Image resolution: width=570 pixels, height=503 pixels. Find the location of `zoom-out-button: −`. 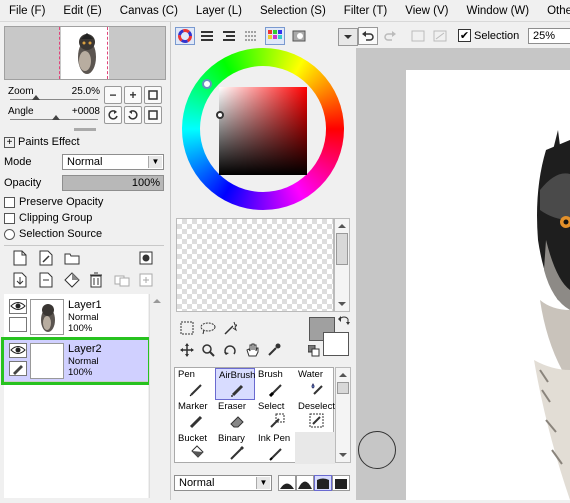

zoom-out-button: − is located at coordinates (113, 95).